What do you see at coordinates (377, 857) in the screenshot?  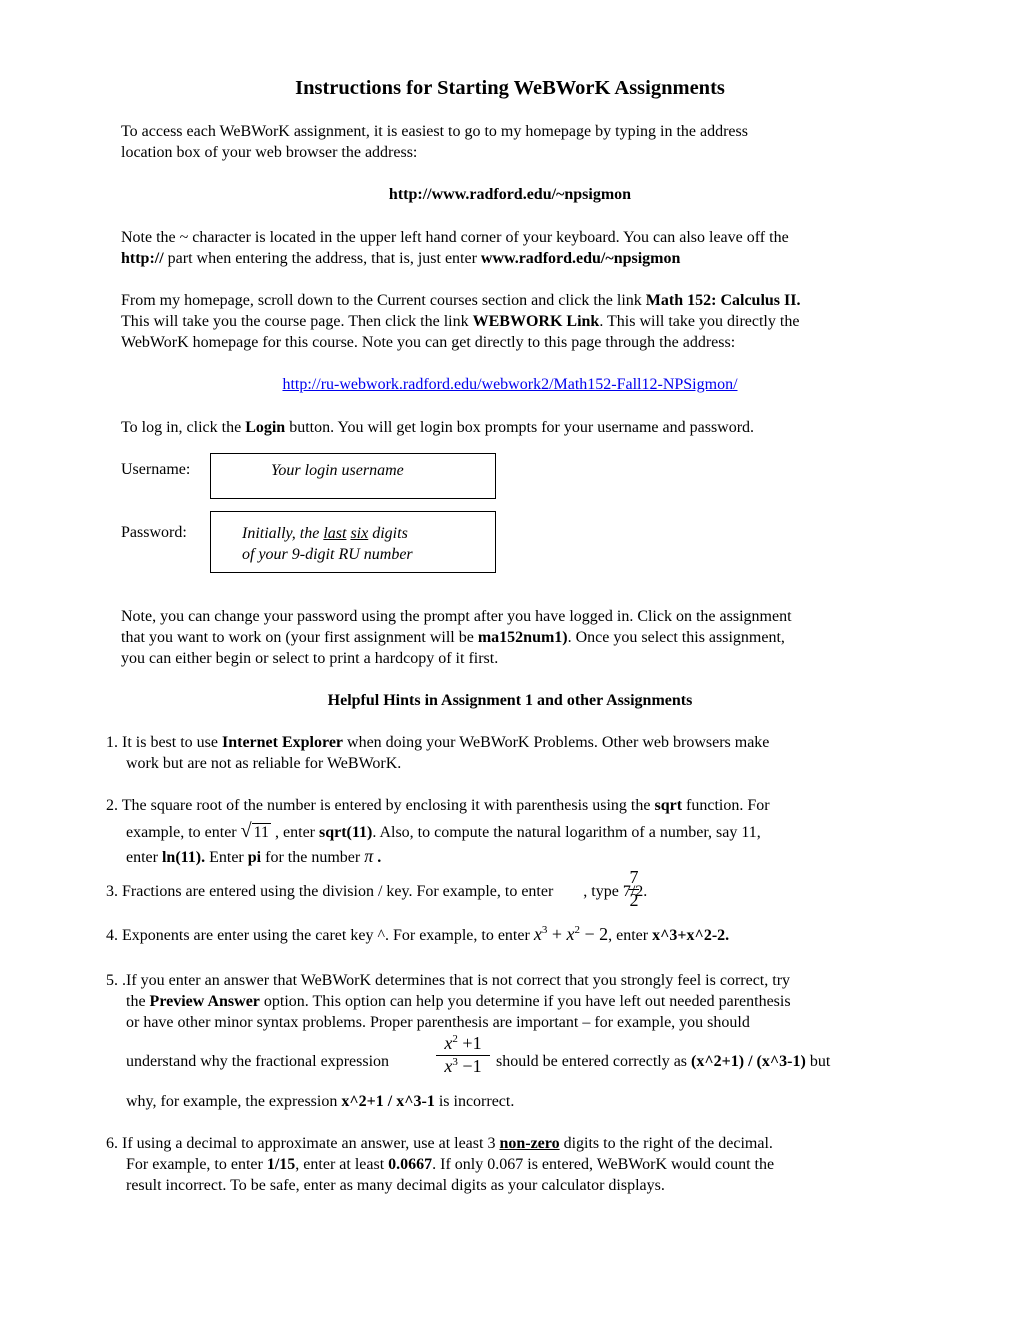 I see `hint-2-period: .` at bounding box center [377, 857].